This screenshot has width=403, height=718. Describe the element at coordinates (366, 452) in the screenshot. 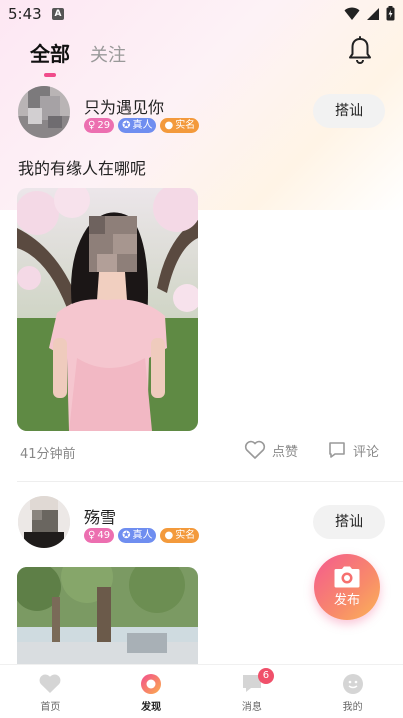

I see `comment-label: 评论` at that location.